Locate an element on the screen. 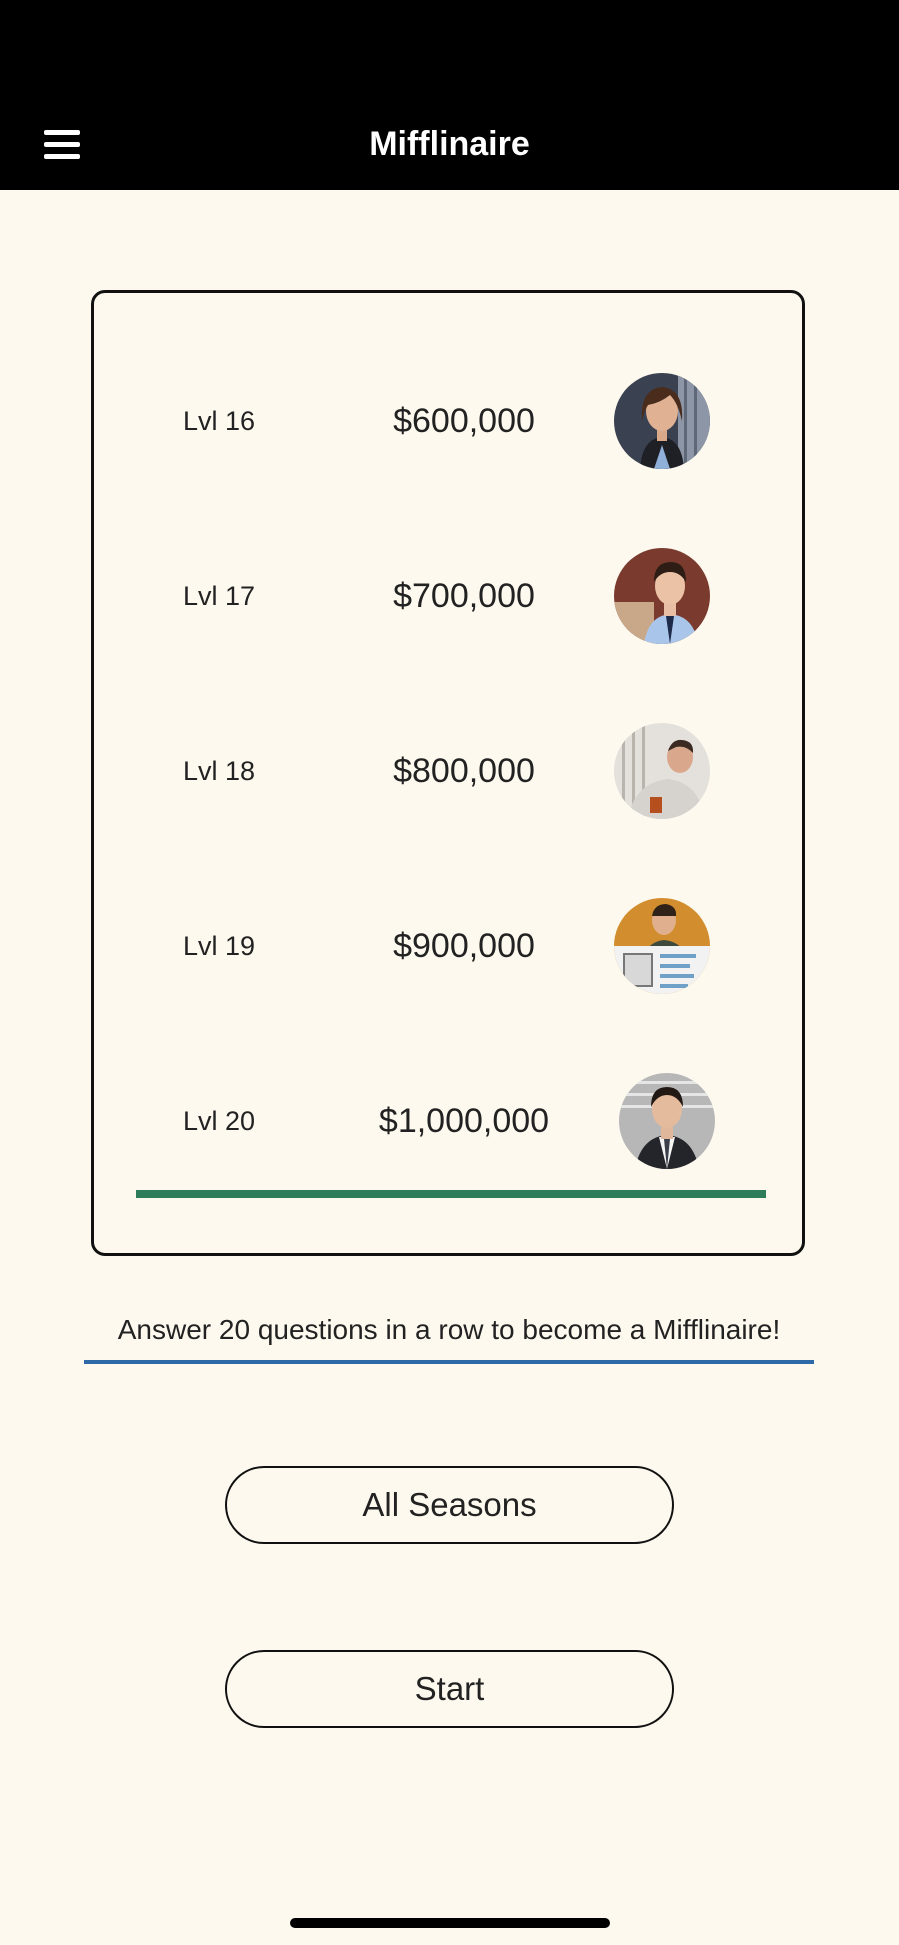 This screenshot has height=1945, width=899. level-label: Lvl 19 is located at coordinates (219, 946).